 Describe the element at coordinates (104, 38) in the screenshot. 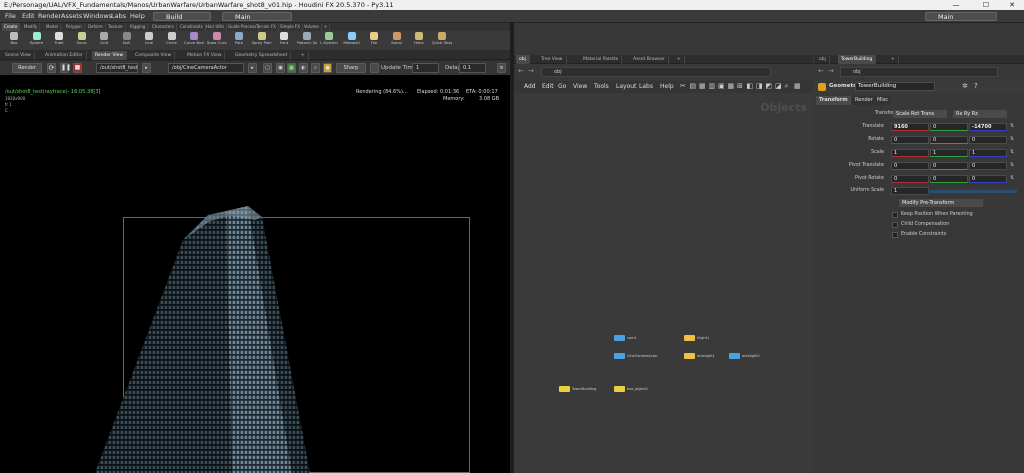

I see `shelf-tool-grid: Grid` at that location.